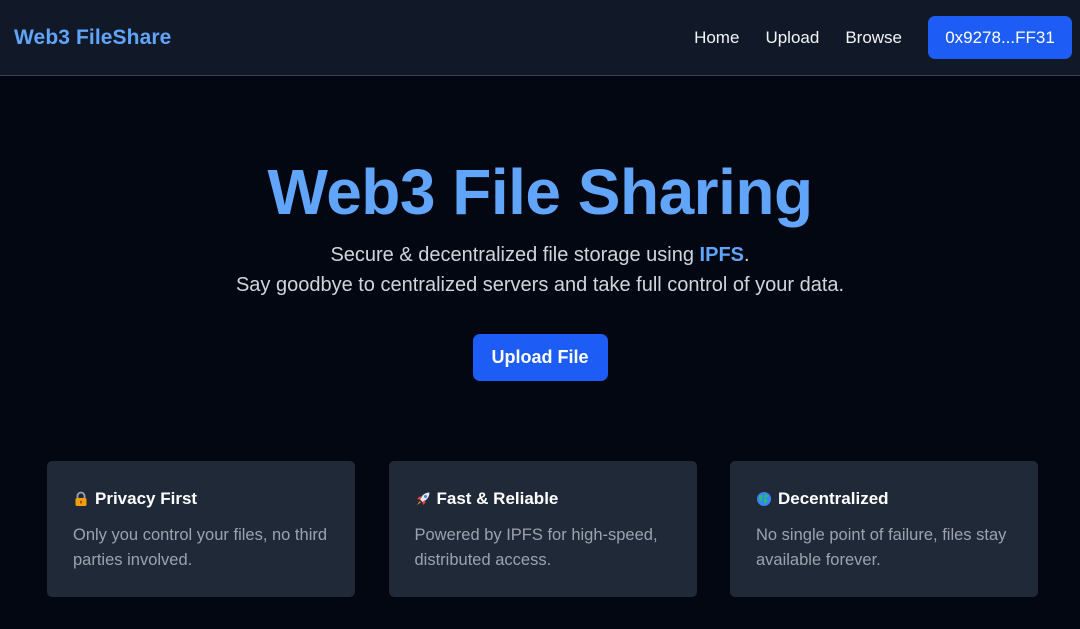  Describe the element at coordinates (873, 38) in the screenshot. I see `nav-link-browse: Browse` at that location.